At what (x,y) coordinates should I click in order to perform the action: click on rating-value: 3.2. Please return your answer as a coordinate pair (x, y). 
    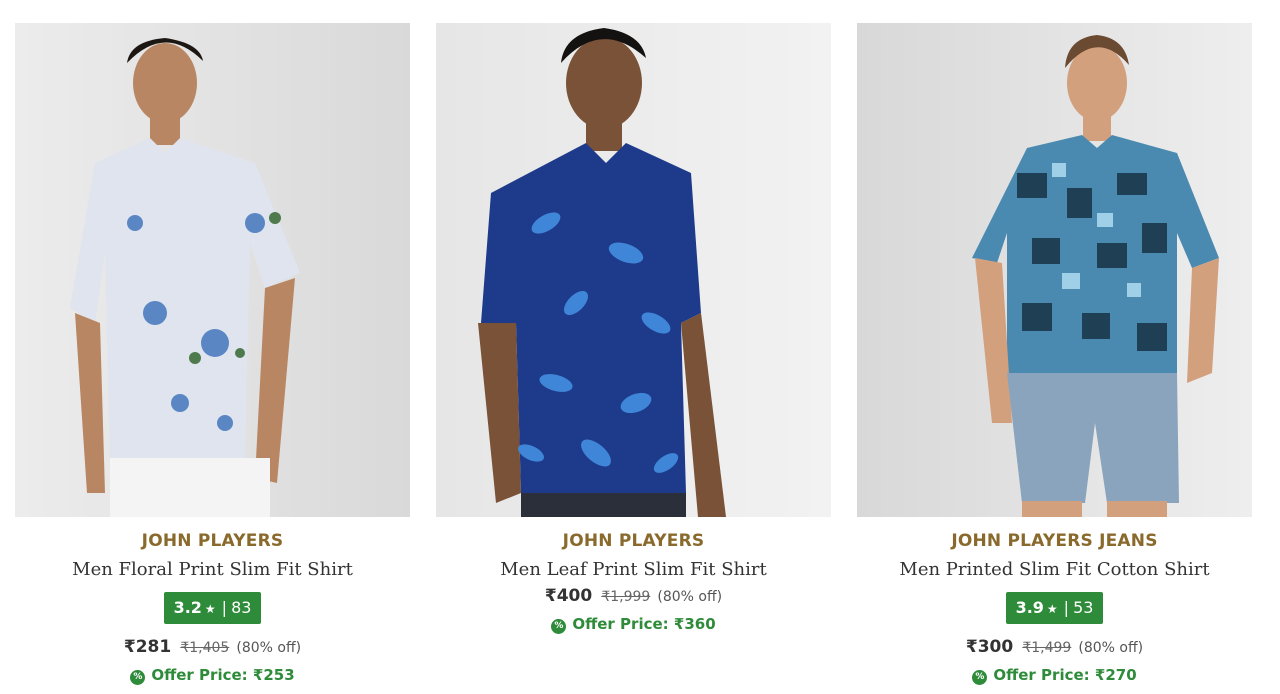
    Looking at the image, I should click on (187, 607).